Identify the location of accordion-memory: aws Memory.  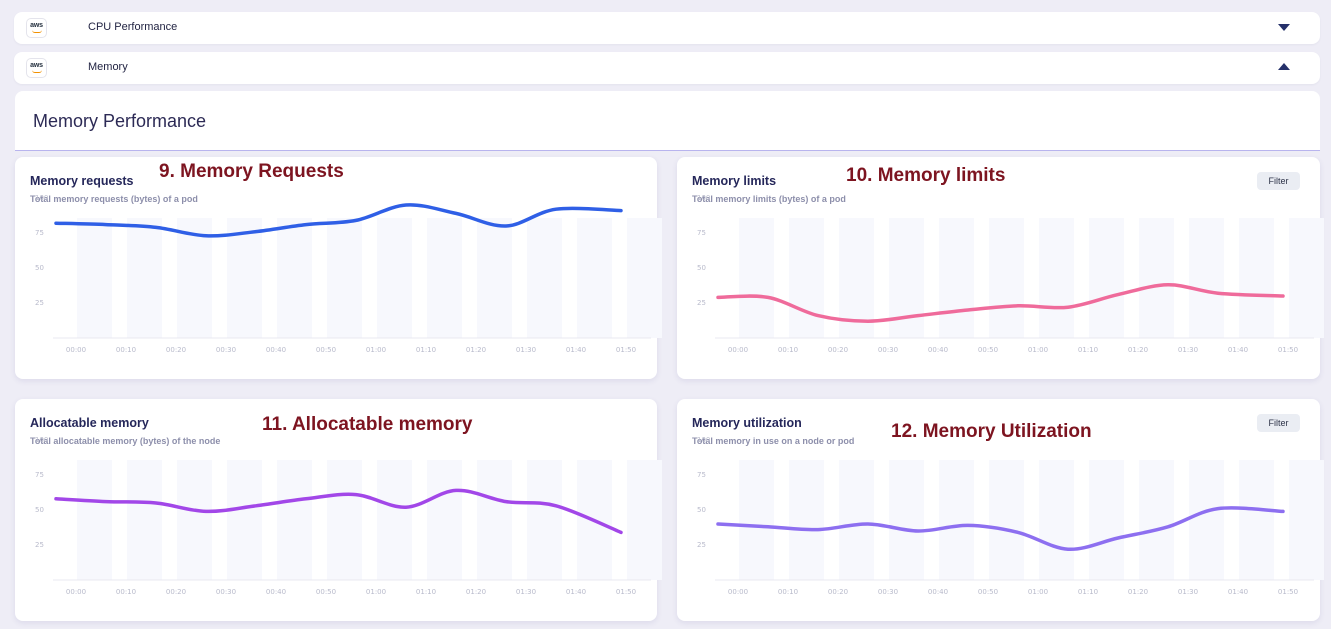
(667, 68).